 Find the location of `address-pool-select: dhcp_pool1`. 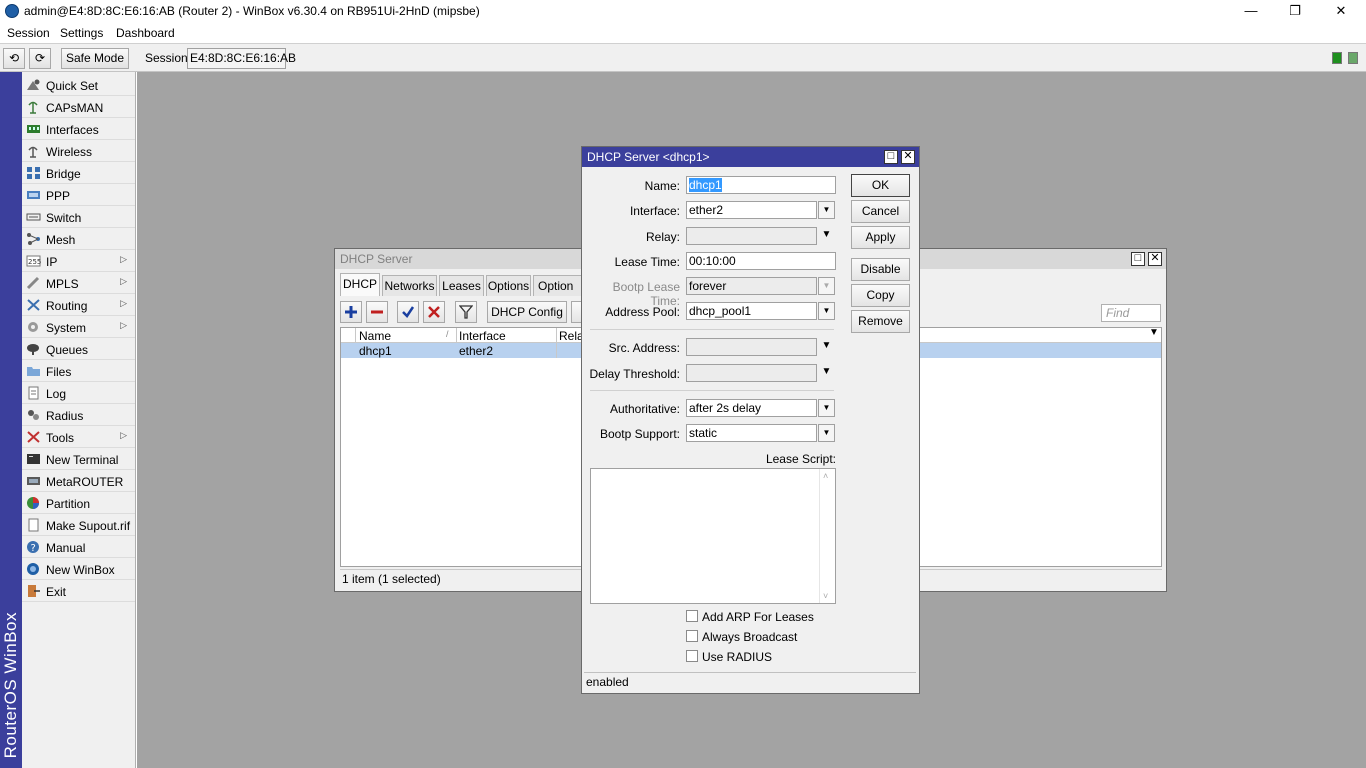

address-pool-select: dhcp_pool1 is located at coordinates (751, 311).